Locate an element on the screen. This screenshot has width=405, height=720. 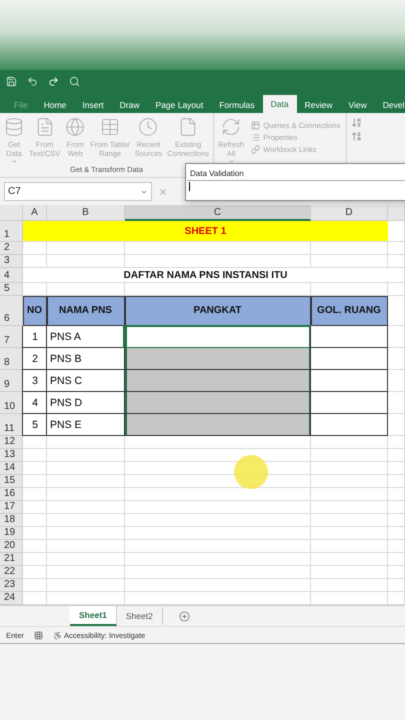
row-header: 15 is located at coordinates (11, 481).